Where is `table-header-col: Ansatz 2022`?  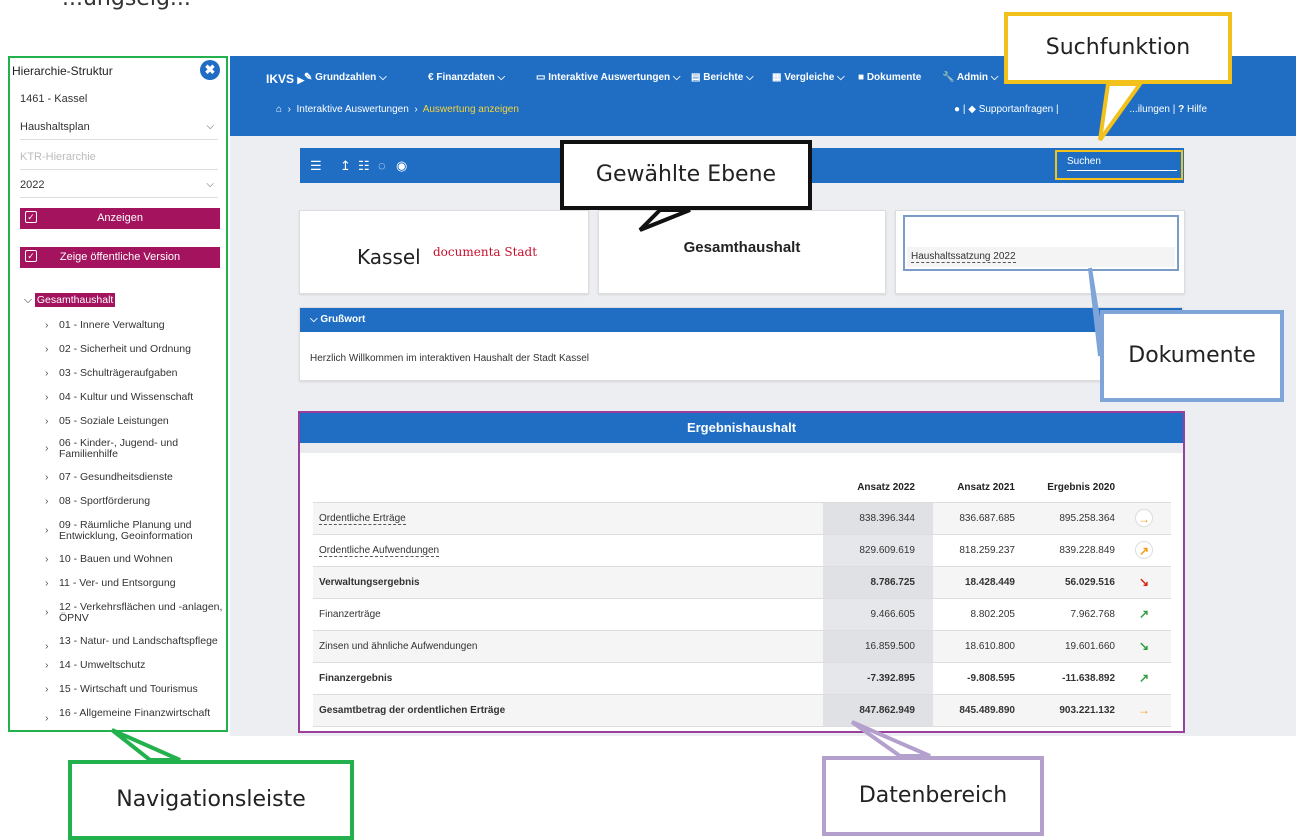 table-header-col: Ansatz 2022 is located at coordinates (878, 488).